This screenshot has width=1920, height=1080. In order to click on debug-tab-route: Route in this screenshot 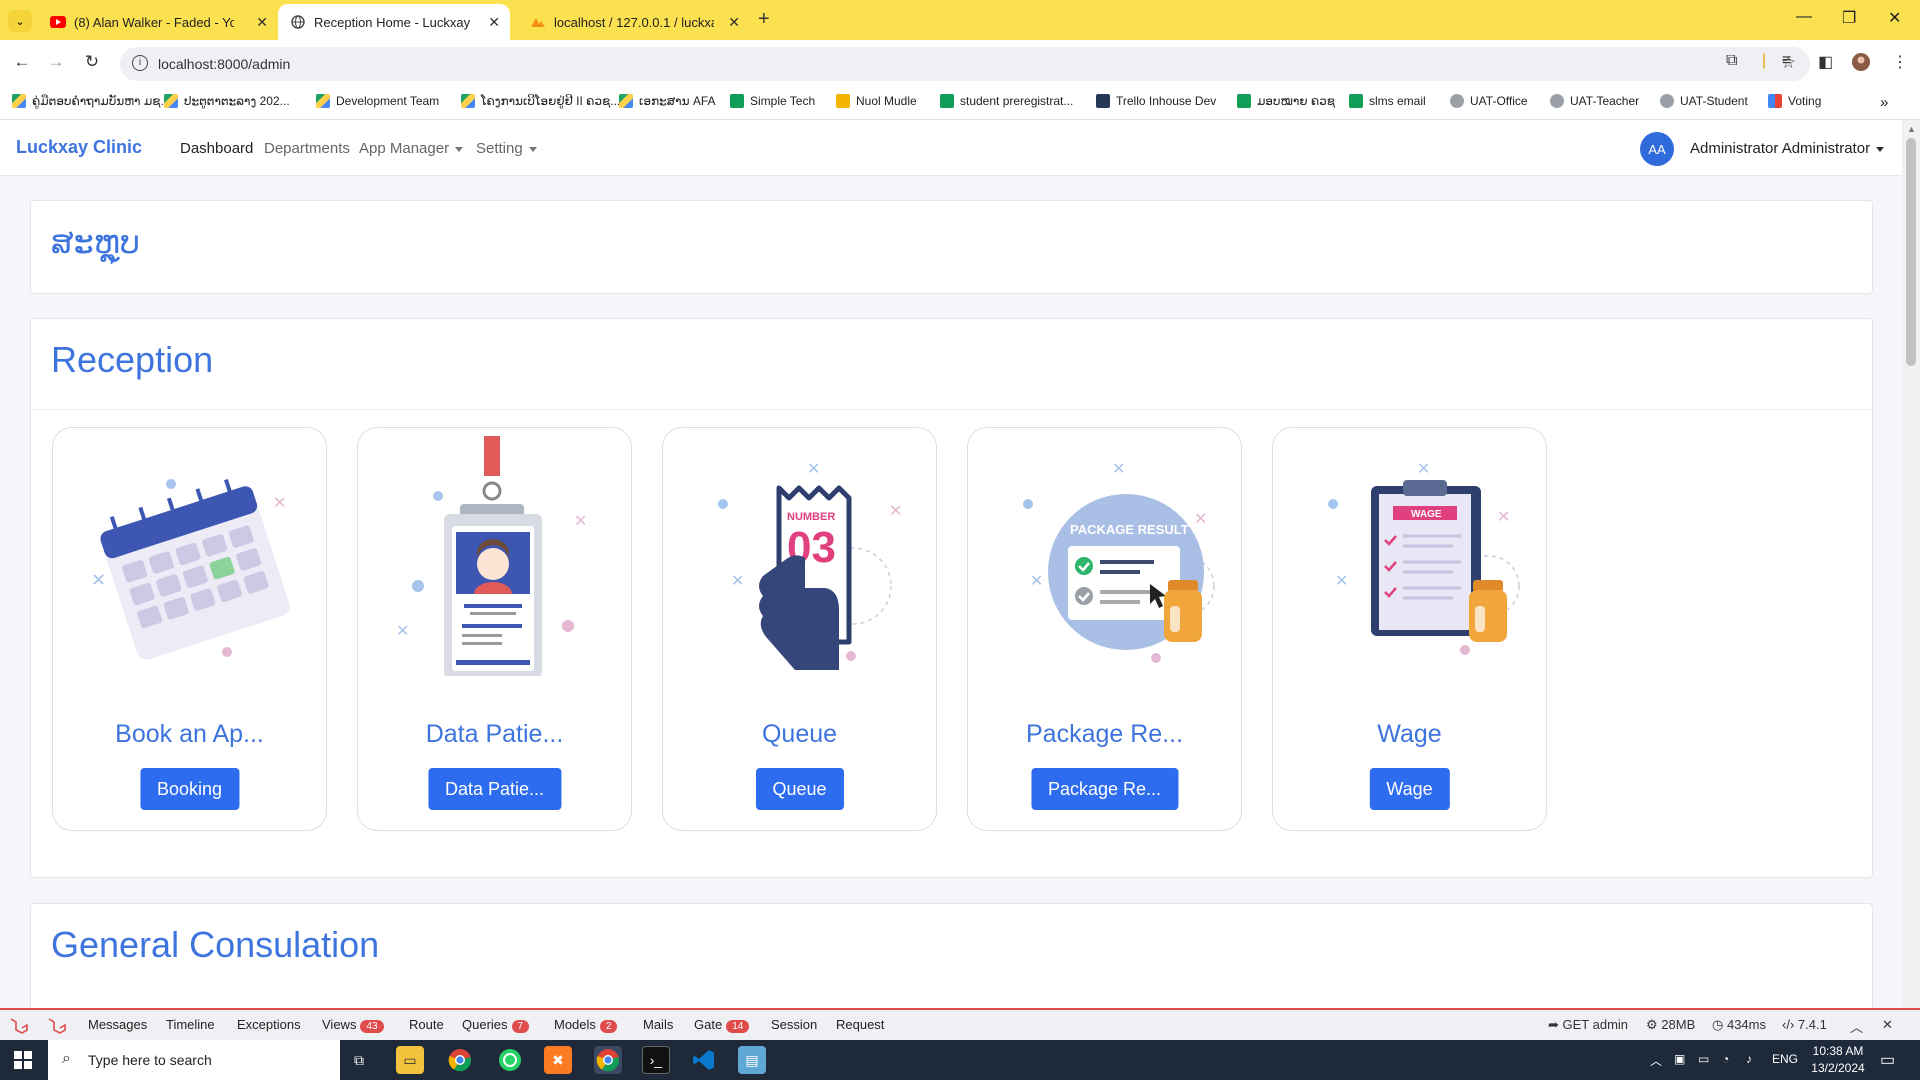, I will do `click(426, 1024)`.